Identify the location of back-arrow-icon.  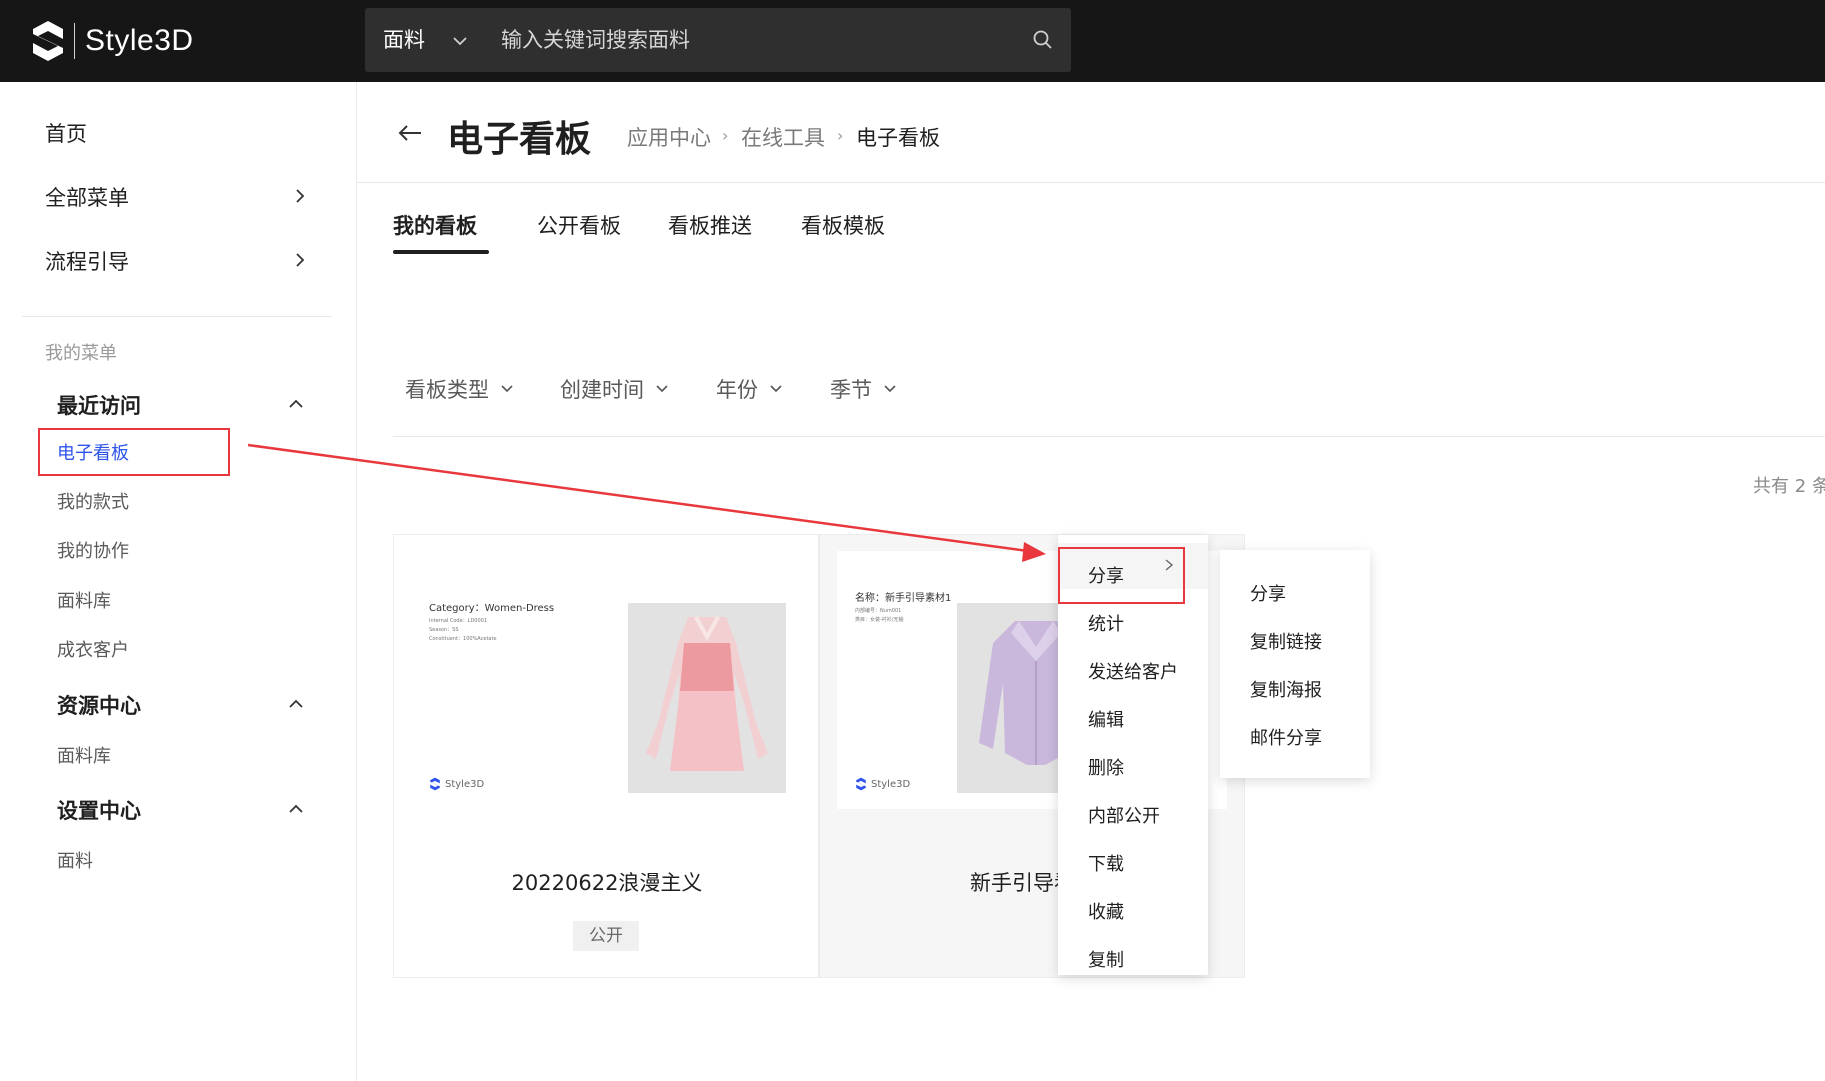
(410, 133).